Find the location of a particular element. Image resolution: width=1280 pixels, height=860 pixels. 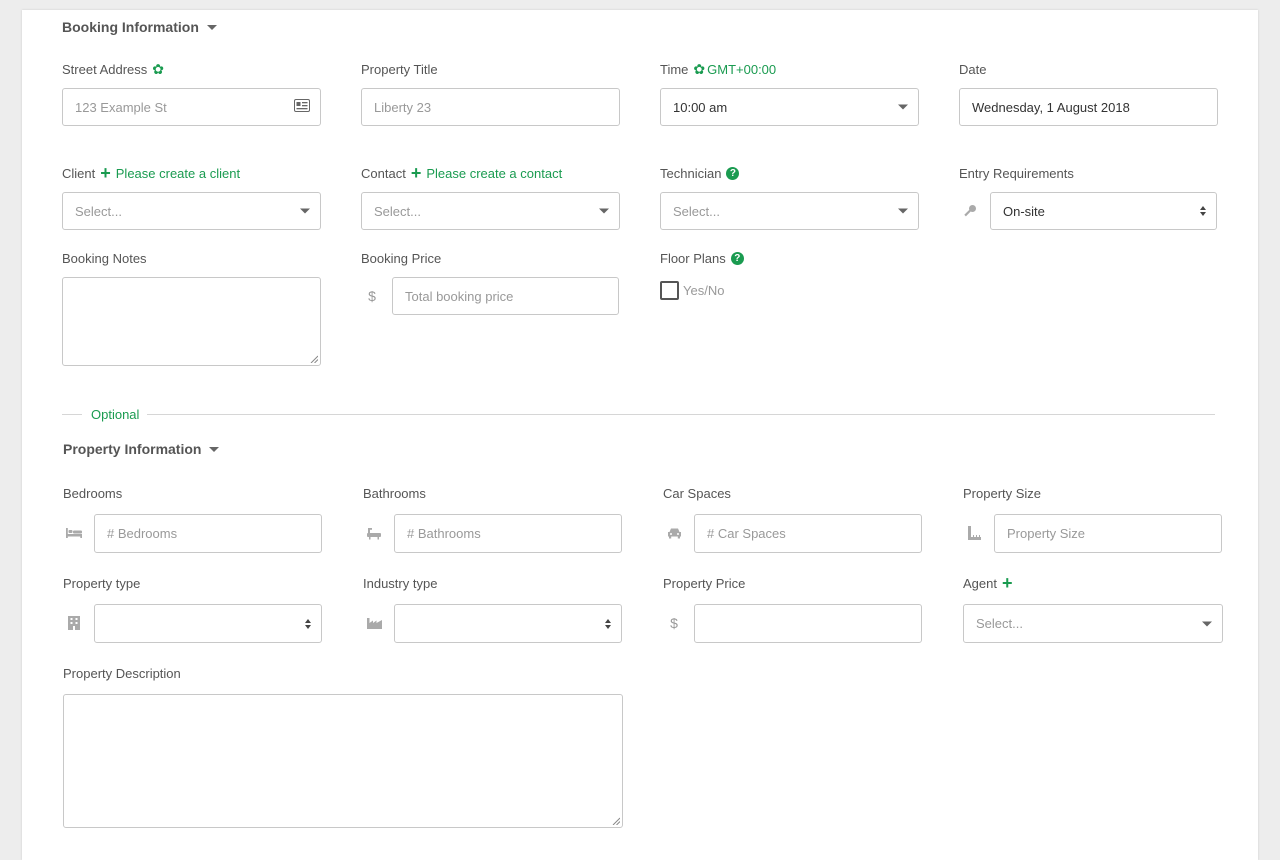

create-contact-link: Please create a contact is located at coordinates (494, 173).